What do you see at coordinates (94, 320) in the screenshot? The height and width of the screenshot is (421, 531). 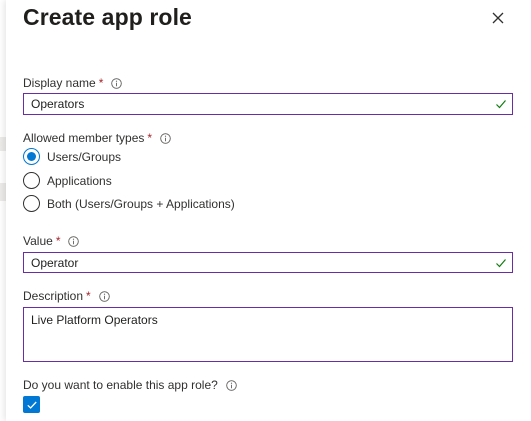 I see `description-value: Live Platform Operators` at bounding box center [94, 320].